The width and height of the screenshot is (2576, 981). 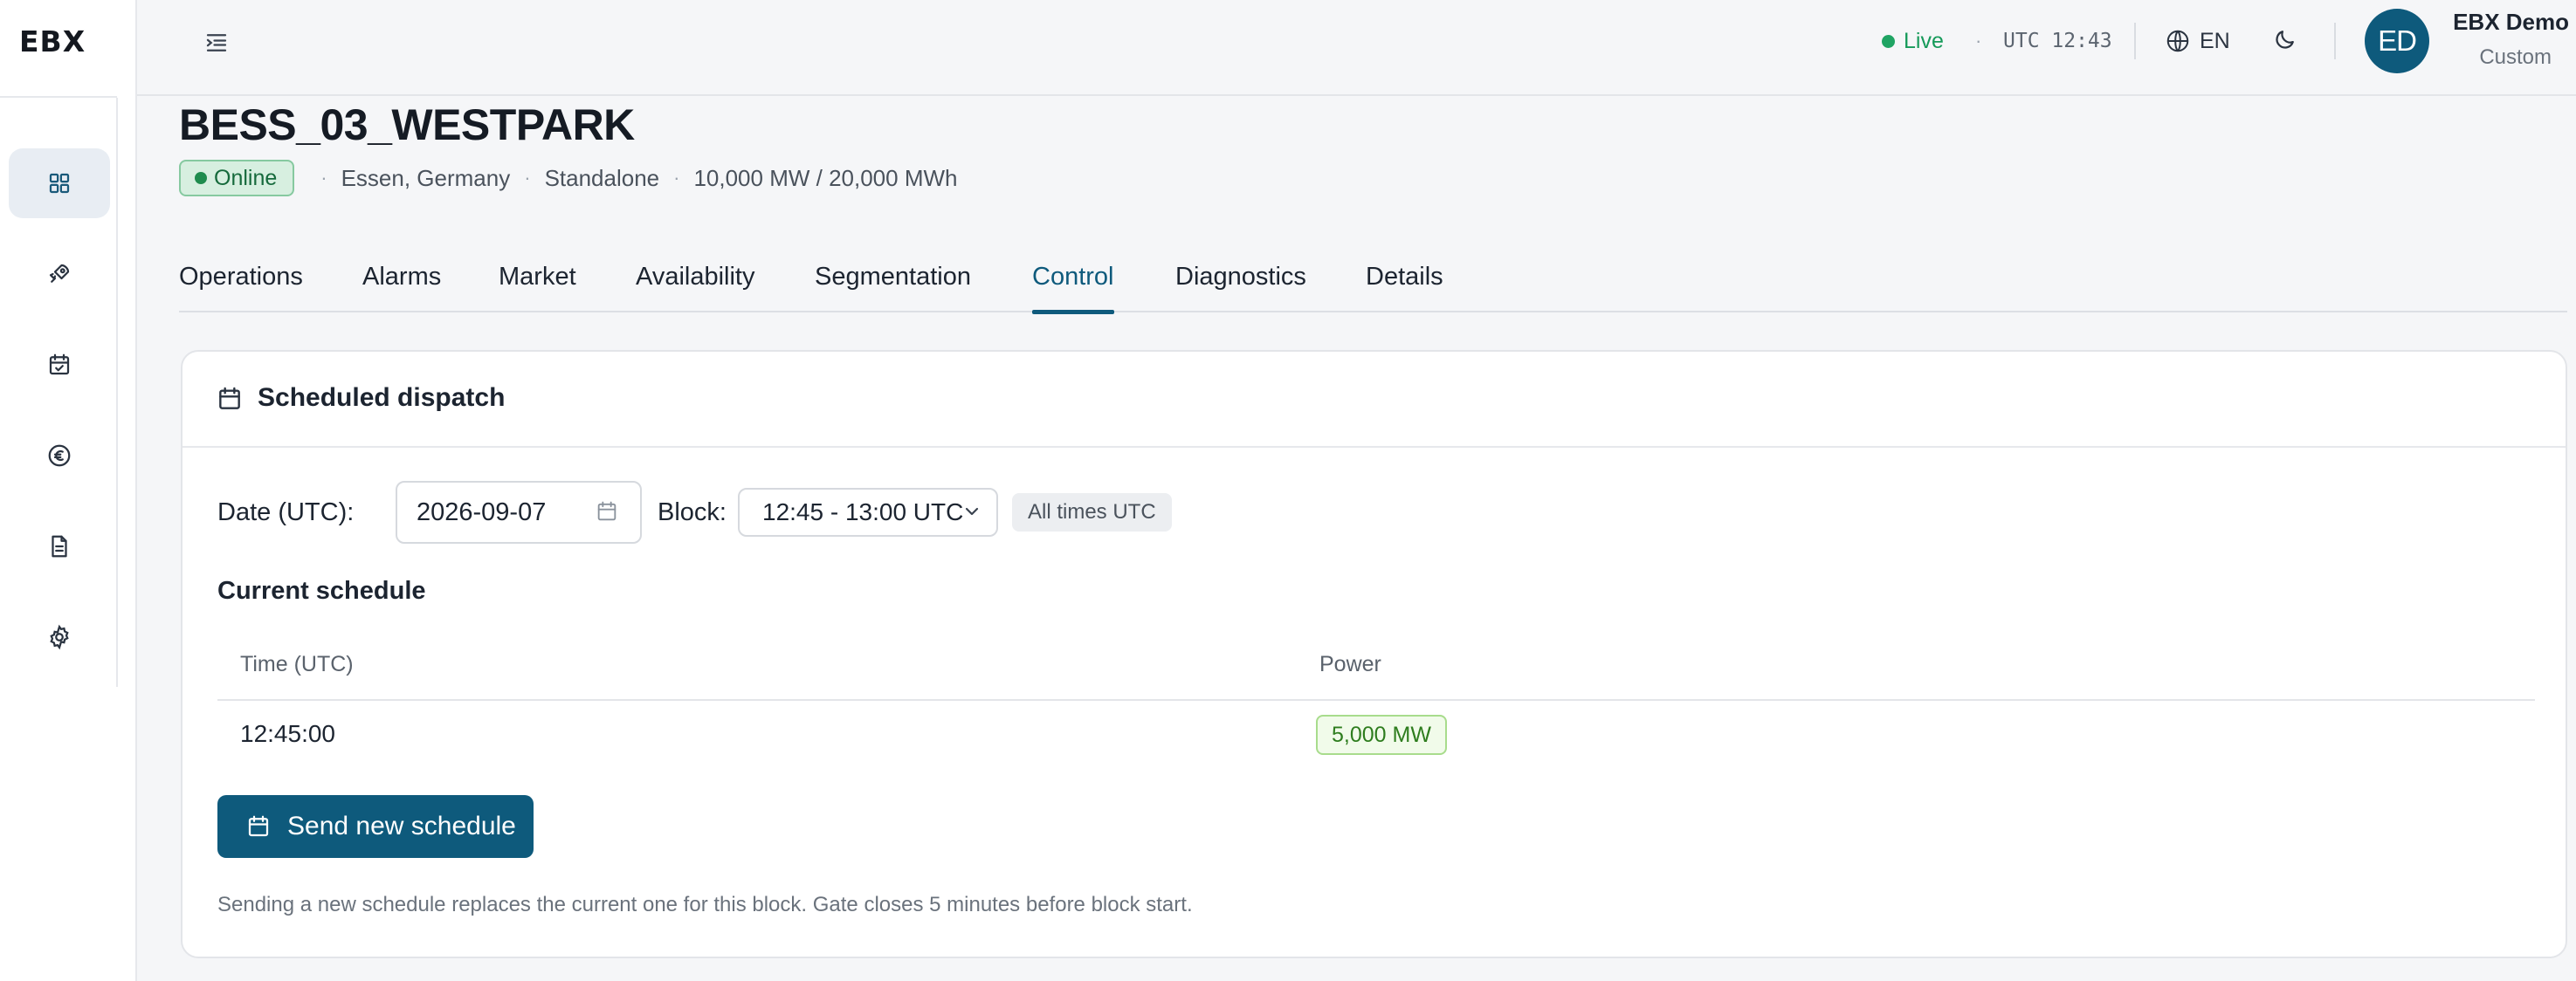 What do you see at coordinates (537, 283) in the screenshot?
I see `tab-market: Market` at bounding box center [537, 283].